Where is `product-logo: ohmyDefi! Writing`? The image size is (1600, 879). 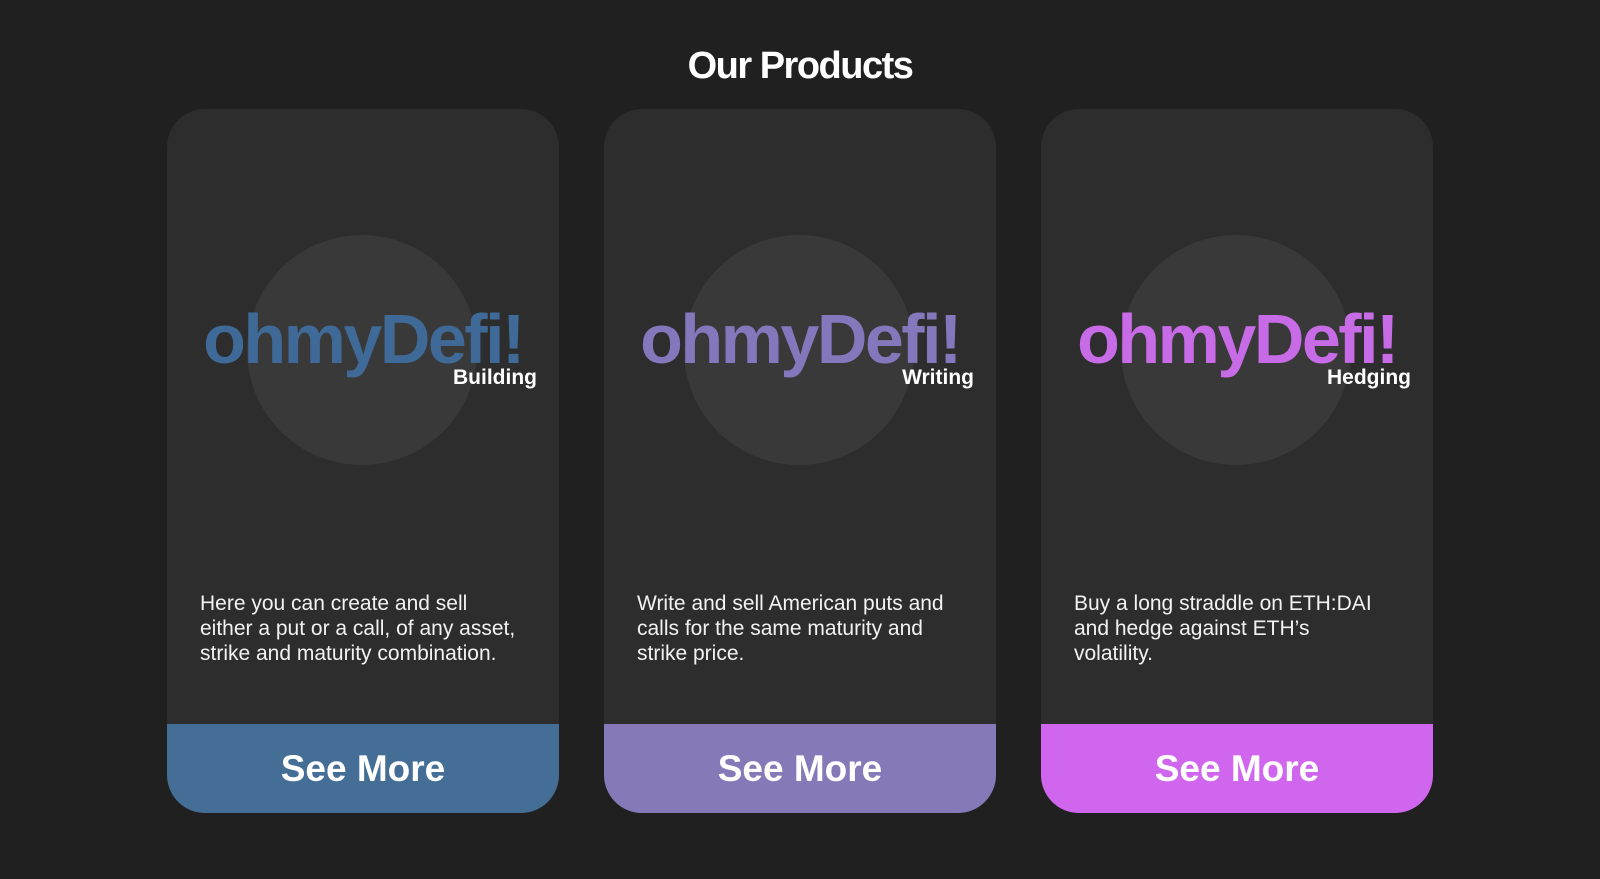
product-logo: ohmyDefi! Writing is located at coordinates (800, 319).